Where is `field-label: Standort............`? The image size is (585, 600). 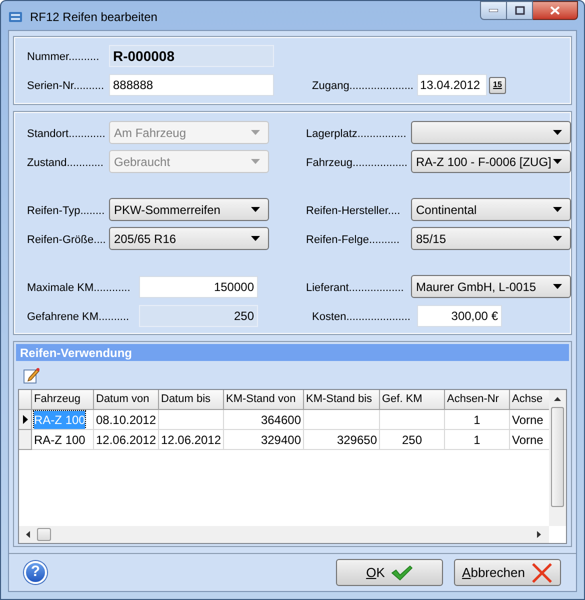
field-label: Standort............ is located at coordinates (66, 134).